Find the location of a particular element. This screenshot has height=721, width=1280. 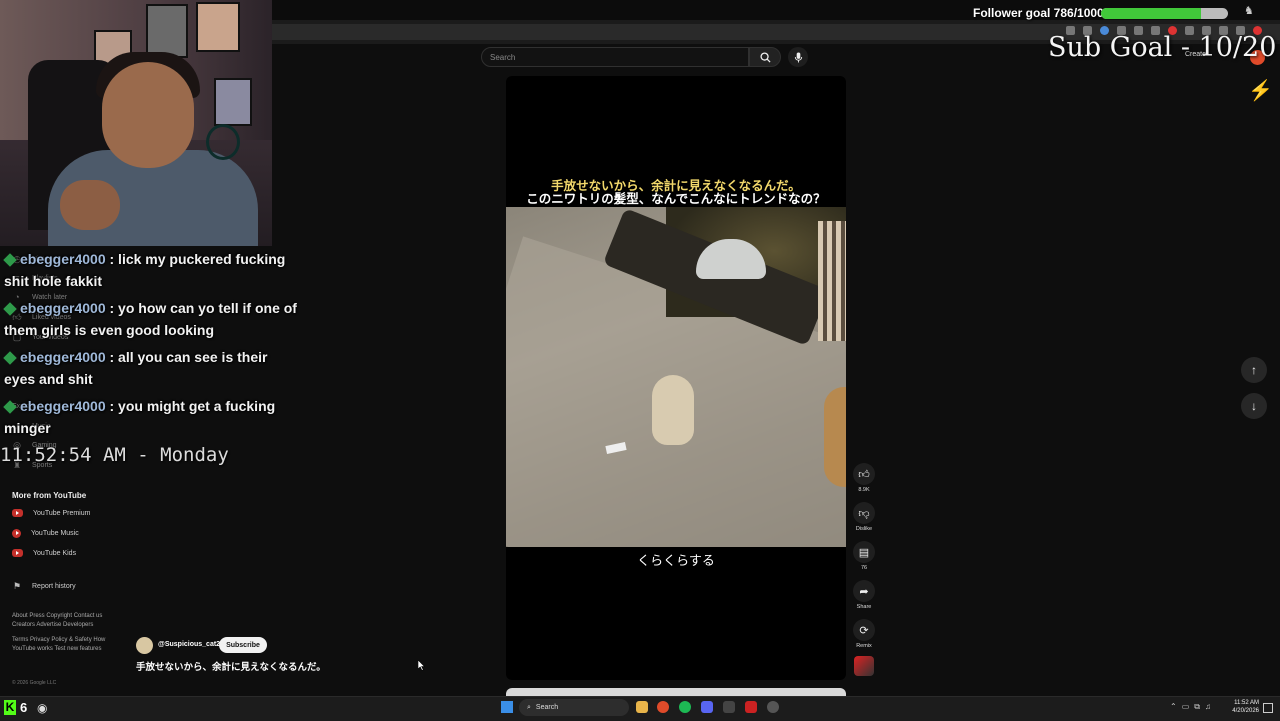

search-button is located at coordinates (765, 57).